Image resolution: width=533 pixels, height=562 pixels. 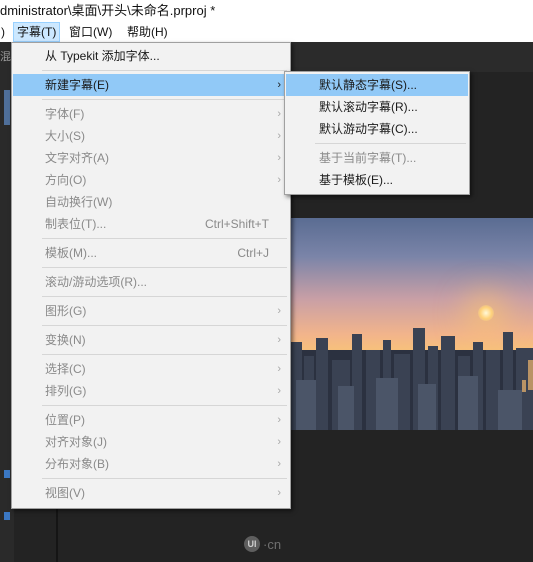 What do you see at coordinates (151, 493) in the screenshot?
I see `menu-item-view: 视图(V) ›` at bounding box center [151, 493].